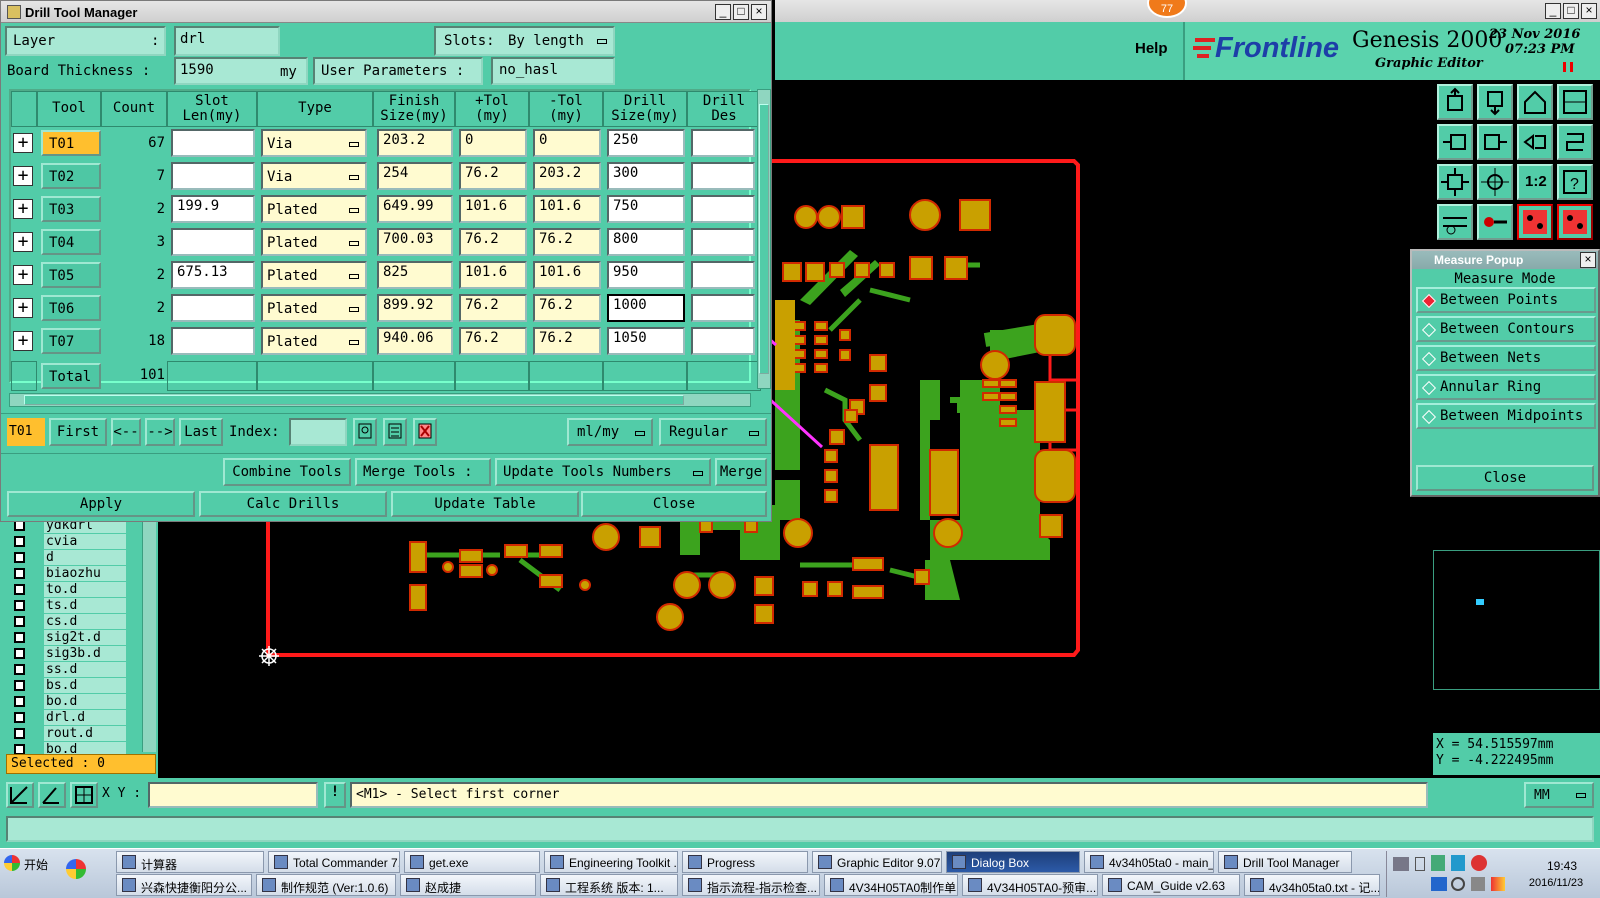 The height and width of the screenshot is (898, 1600). I want to click on units-selector: MM, so click(1559, 795).